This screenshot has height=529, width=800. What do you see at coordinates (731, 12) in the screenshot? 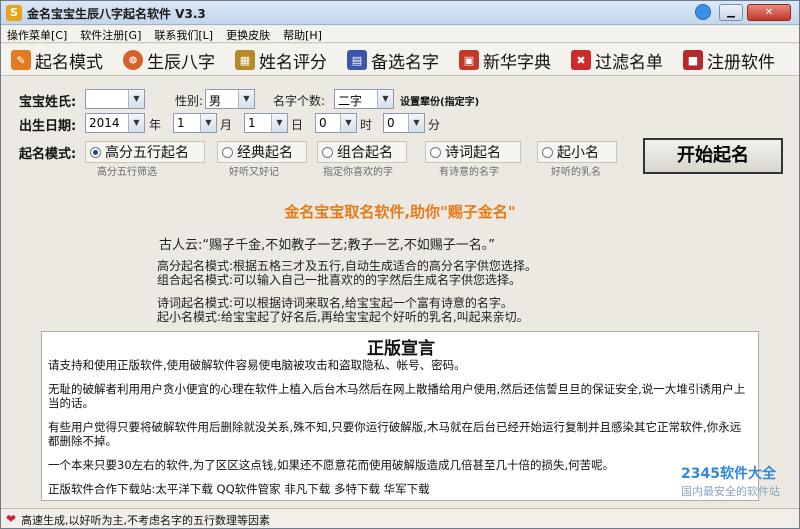
I see `minimize-button: ▁` at bounding box center [731, 12].